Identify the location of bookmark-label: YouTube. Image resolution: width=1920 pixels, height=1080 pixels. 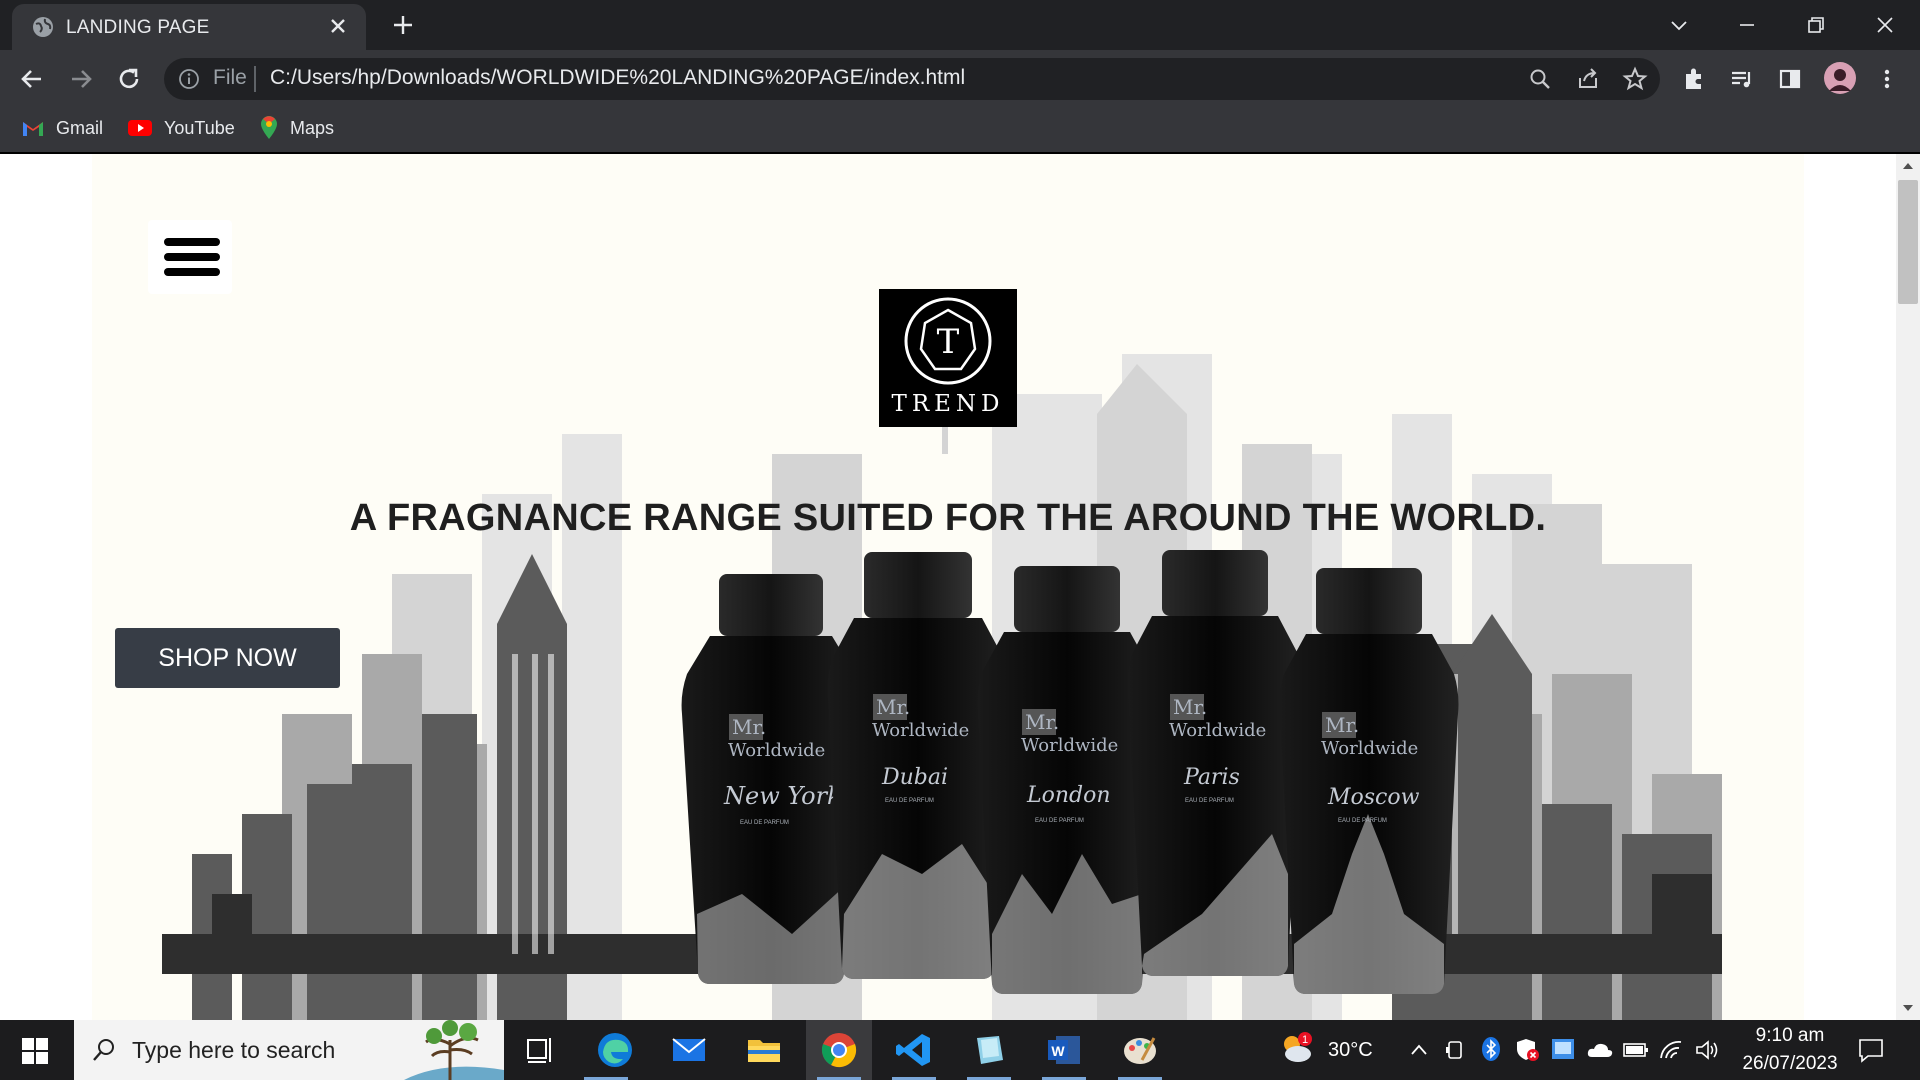
(199, 127).